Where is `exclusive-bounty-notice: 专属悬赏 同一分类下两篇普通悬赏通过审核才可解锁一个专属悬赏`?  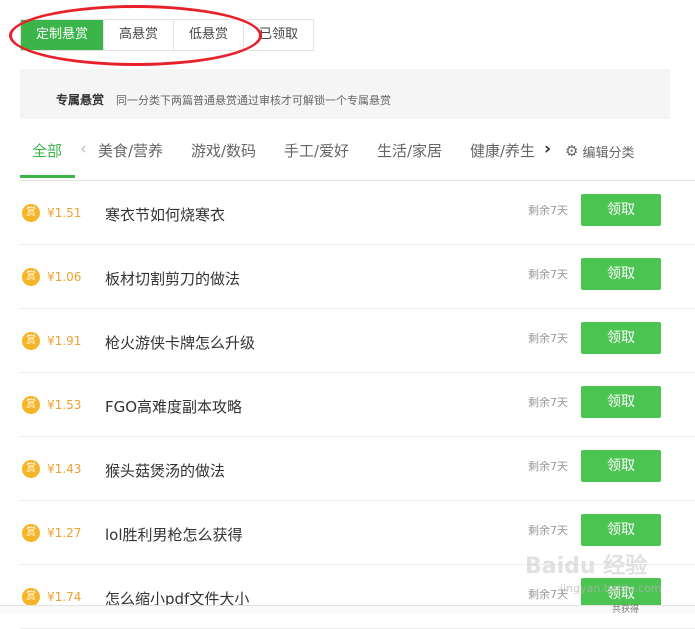
exclusive-bounty-notice: 专属悬赏 同一分类下两篇普通悬赏通过审核才可解锁一个专属悬赏 is located at coordinates (345, 94).